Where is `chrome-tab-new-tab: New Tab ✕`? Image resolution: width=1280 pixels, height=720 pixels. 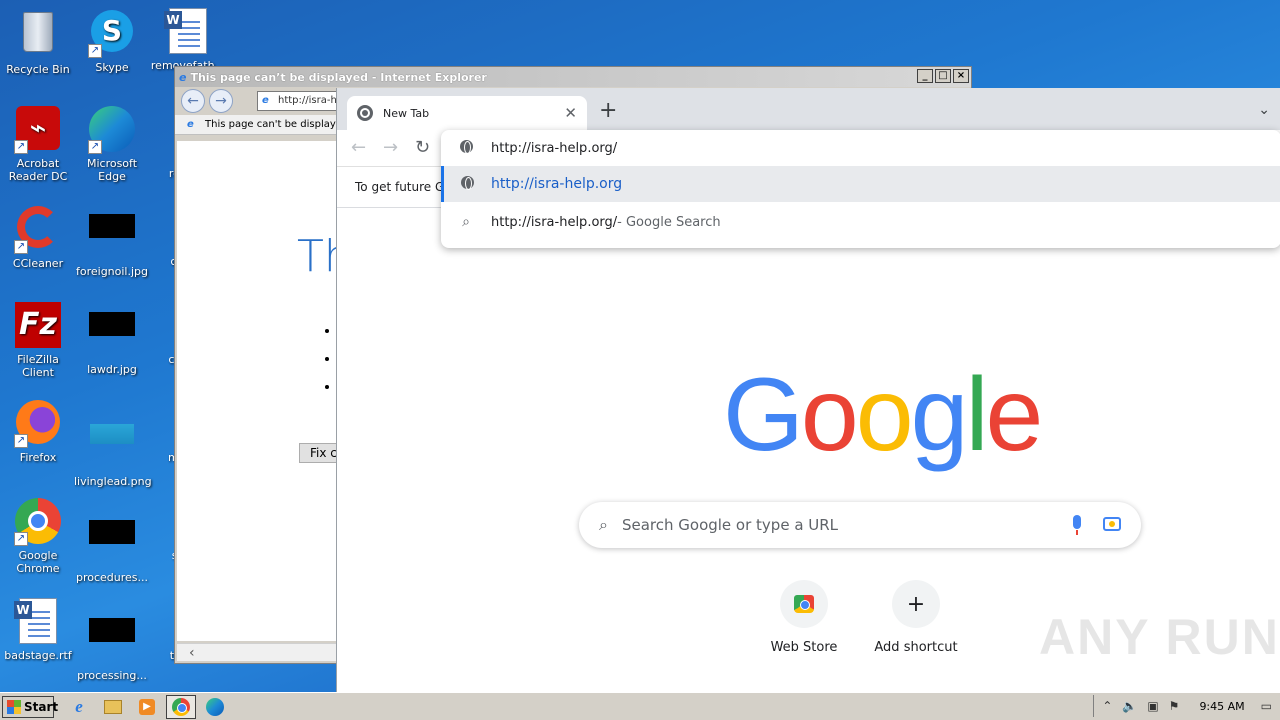
chrome-tab-new-tab: New Tab ✕ is located at coordinates (467, 113).